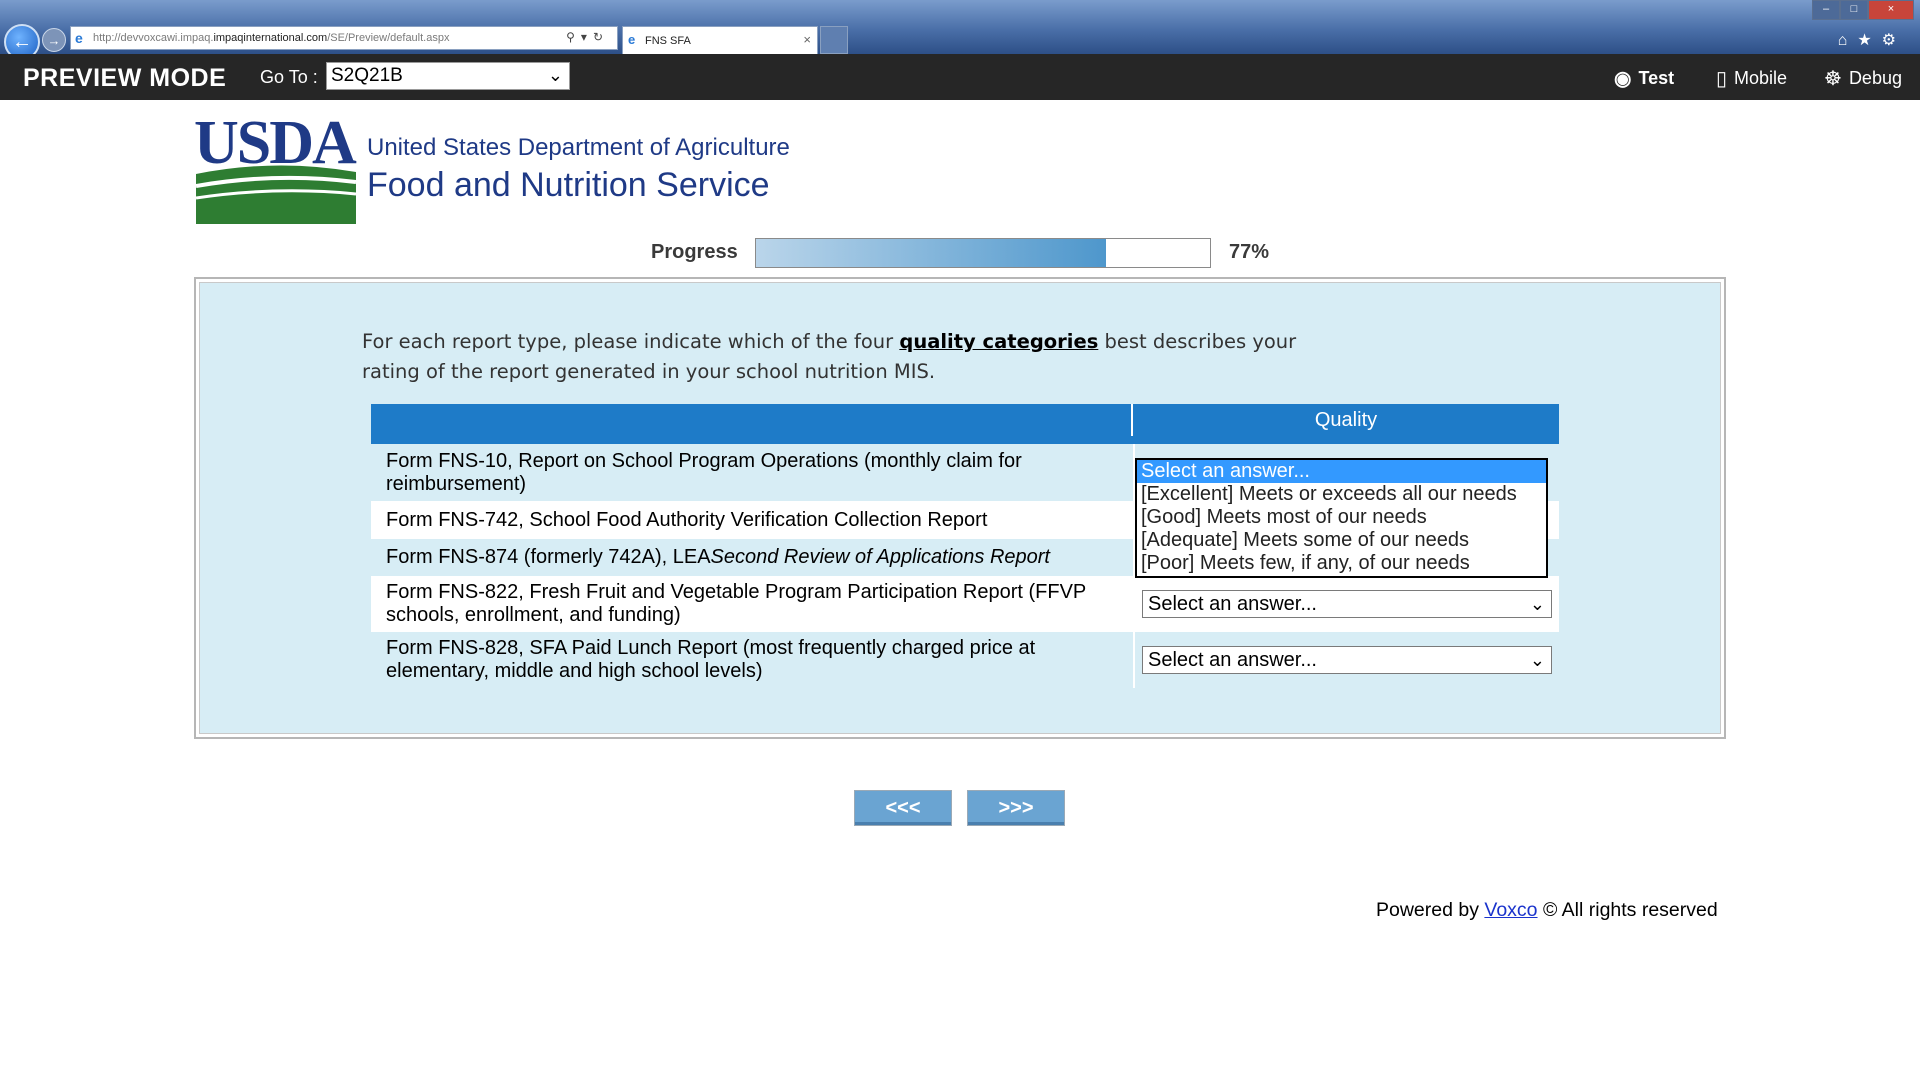 This screenshot has height=1080, width=1920. What do you see at coordinates (270, 38) in the screenshot?
I see `url-domain: impaqinternational.com` at bounding box center [270, 38].